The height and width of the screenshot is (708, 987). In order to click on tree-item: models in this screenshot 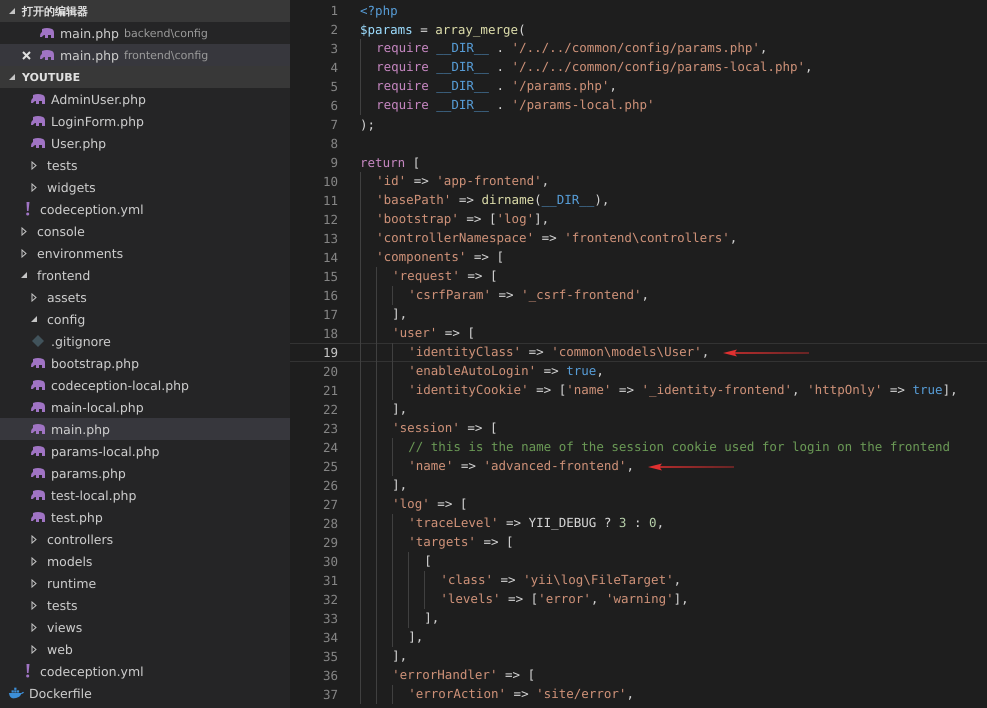, I will do `click(145, 561)`.